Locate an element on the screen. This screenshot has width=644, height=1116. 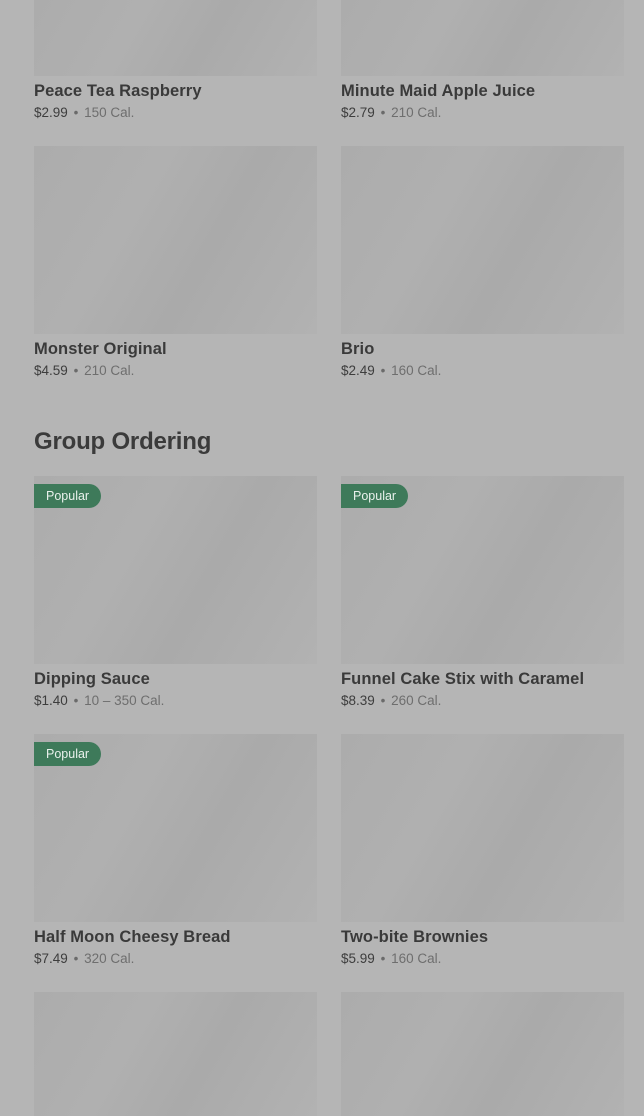
item-calories: 10 – 350 Cal. is located at coordinates (124, 700).